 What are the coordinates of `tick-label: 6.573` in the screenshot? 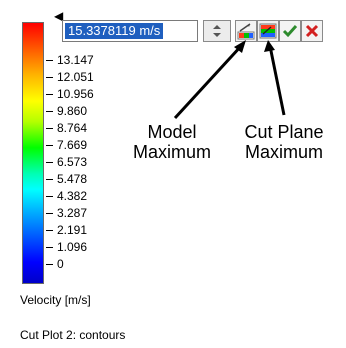 It's located at (72, 162).